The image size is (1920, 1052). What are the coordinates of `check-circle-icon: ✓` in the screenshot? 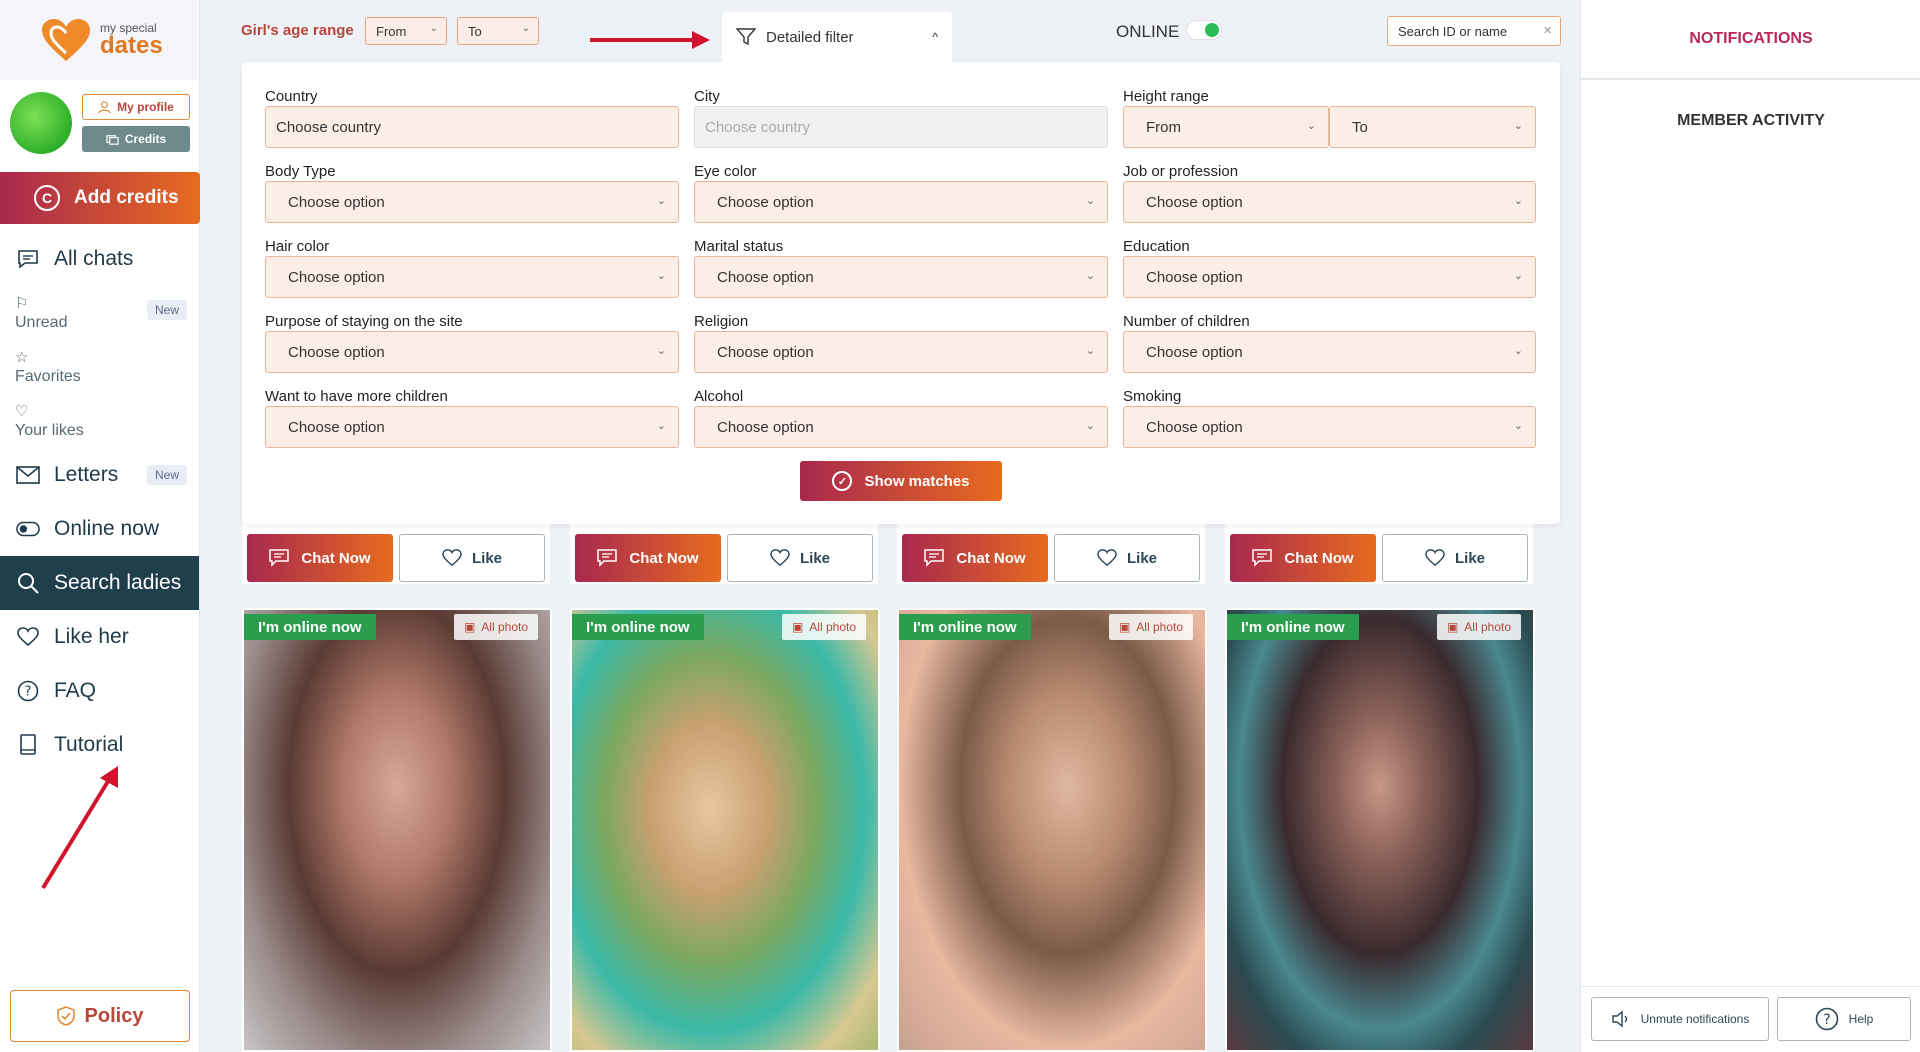 It's located at (842, 481).